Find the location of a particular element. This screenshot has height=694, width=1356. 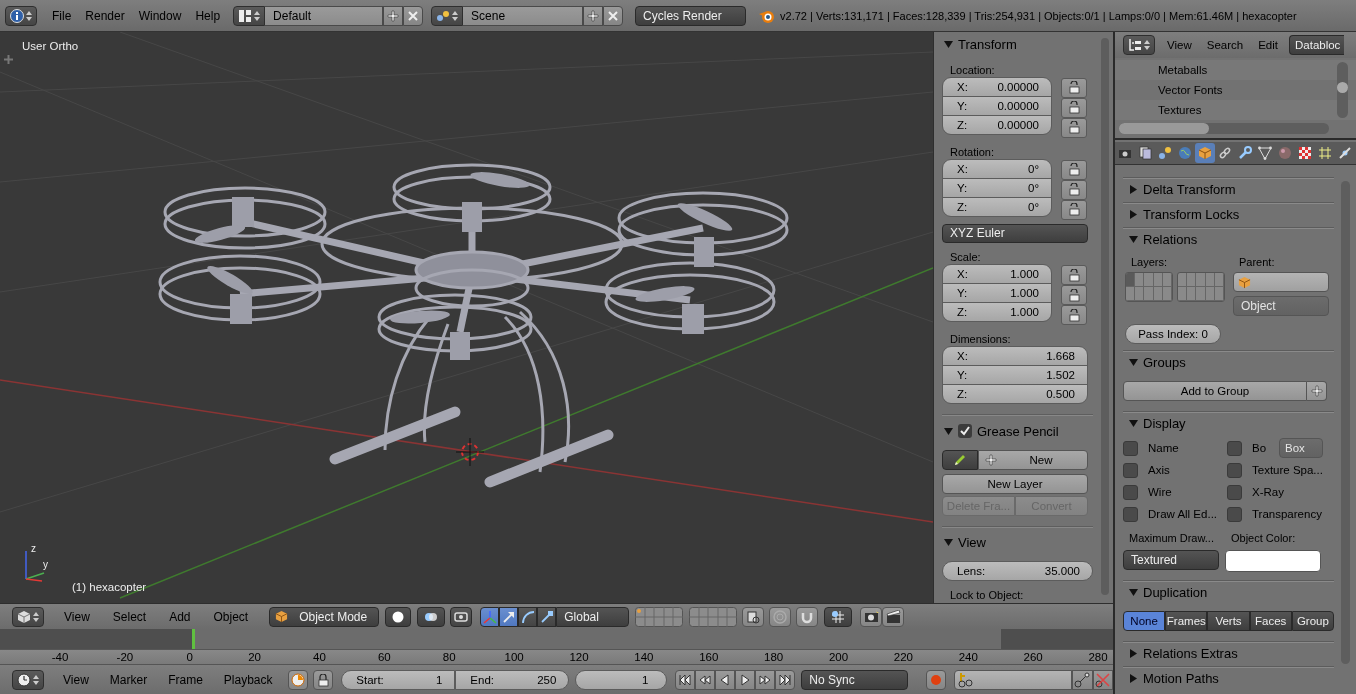

jump-end-button is located at coordinates (785, 680).